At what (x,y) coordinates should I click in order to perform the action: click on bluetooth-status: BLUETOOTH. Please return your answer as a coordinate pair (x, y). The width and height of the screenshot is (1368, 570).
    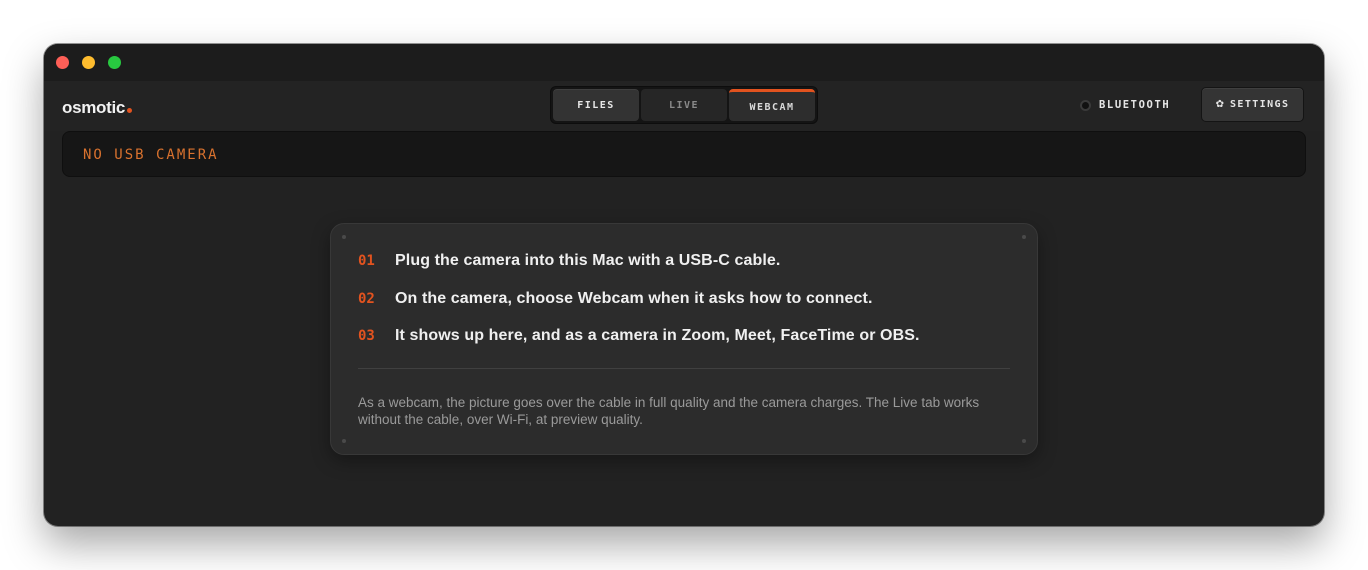
    Looking at the image, I should click on (1125, 105).